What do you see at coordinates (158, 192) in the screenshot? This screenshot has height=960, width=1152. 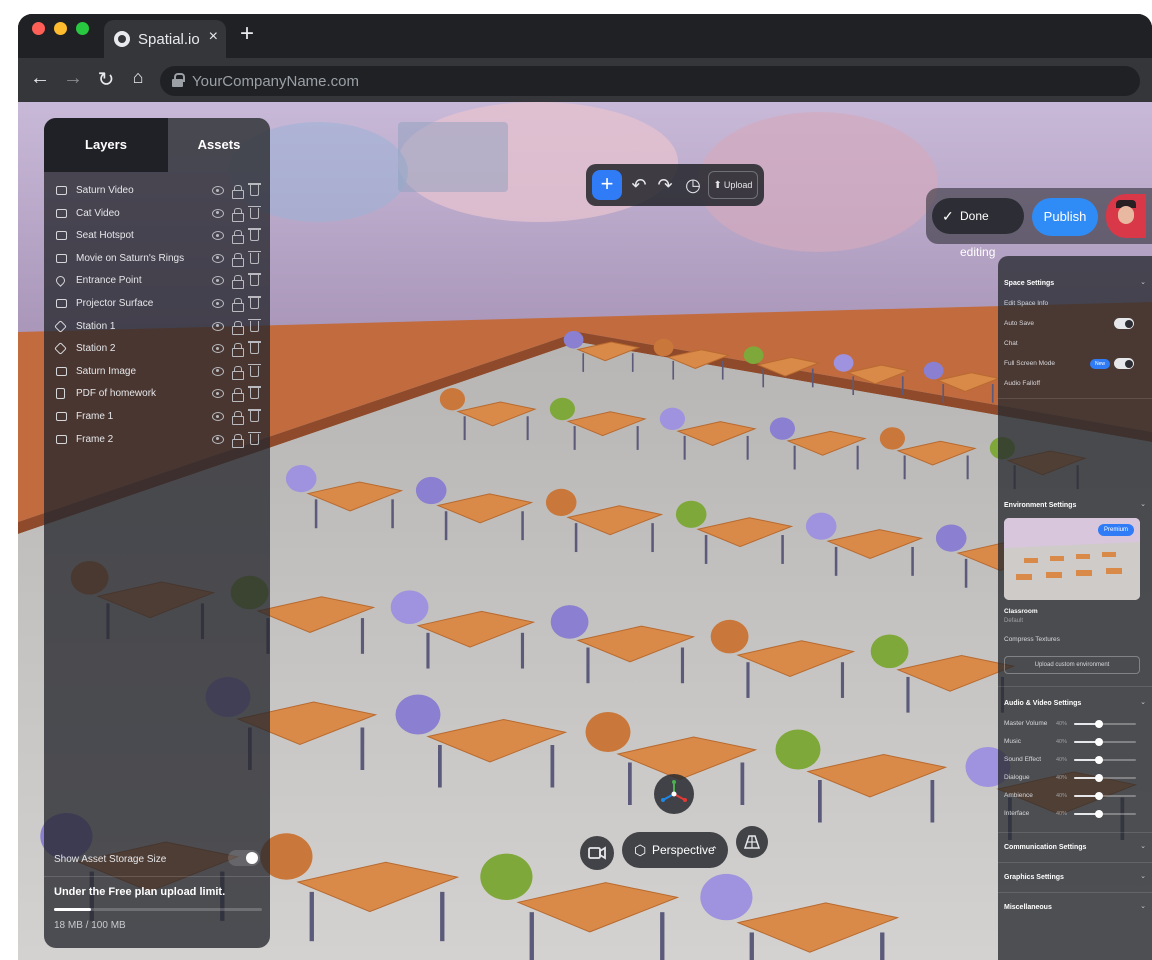 I see `layer-row: Saturn Video` at bounding box center [158, 192].